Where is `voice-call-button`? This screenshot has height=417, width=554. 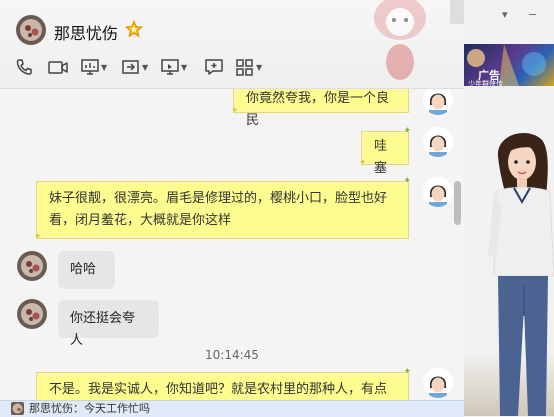 voice-call-button is located at coordinates (24, 67).